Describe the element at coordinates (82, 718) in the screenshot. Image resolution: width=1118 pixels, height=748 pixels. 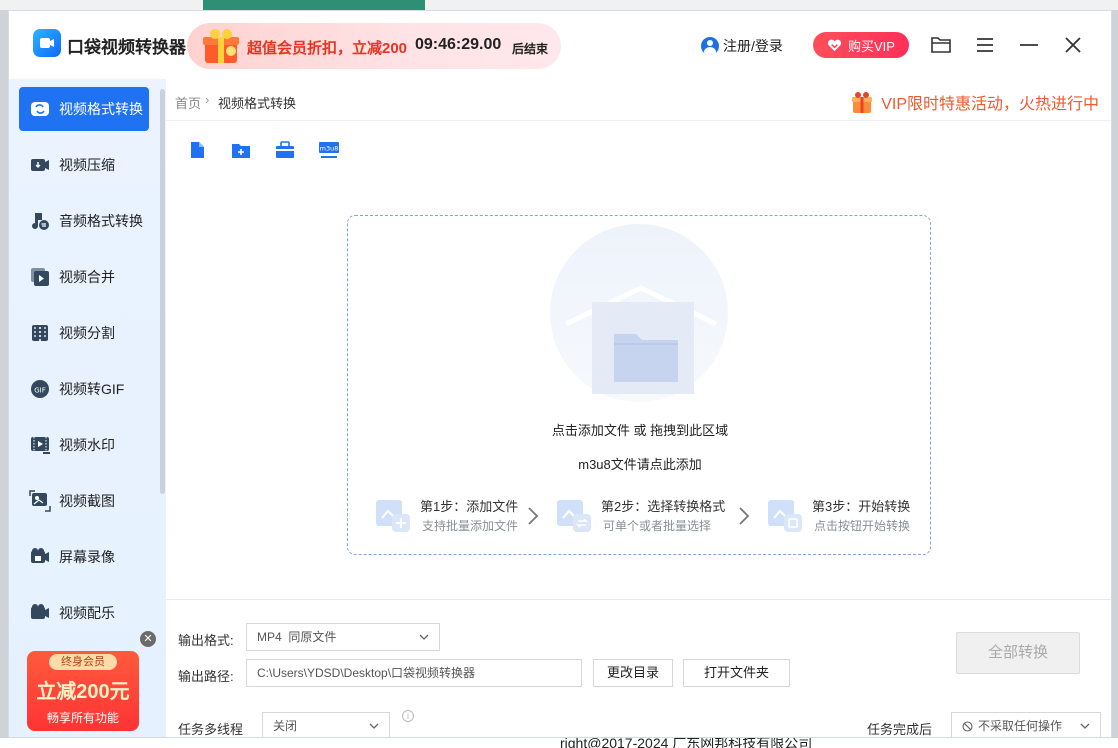
I see `vip-card-sub: 畅享所有功能` at that location.